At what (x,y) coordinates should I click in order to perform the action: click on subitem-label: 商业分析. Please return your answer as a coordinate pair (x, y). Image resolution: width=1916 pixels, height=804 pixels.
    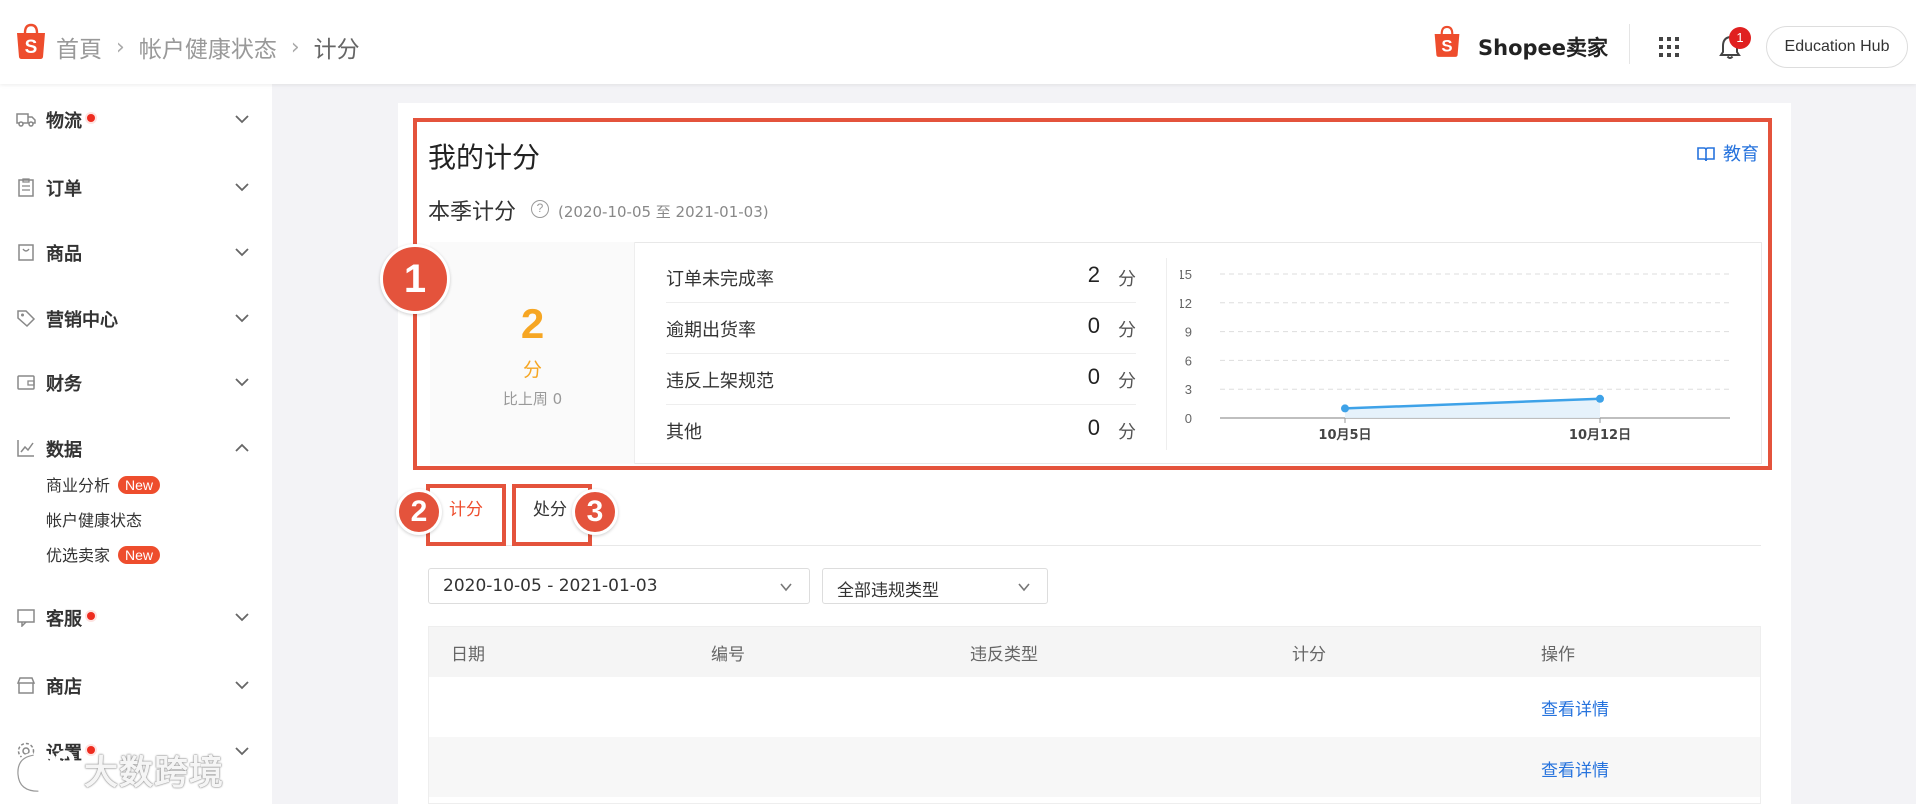
    Looking at the image, I should click on (78, 485).